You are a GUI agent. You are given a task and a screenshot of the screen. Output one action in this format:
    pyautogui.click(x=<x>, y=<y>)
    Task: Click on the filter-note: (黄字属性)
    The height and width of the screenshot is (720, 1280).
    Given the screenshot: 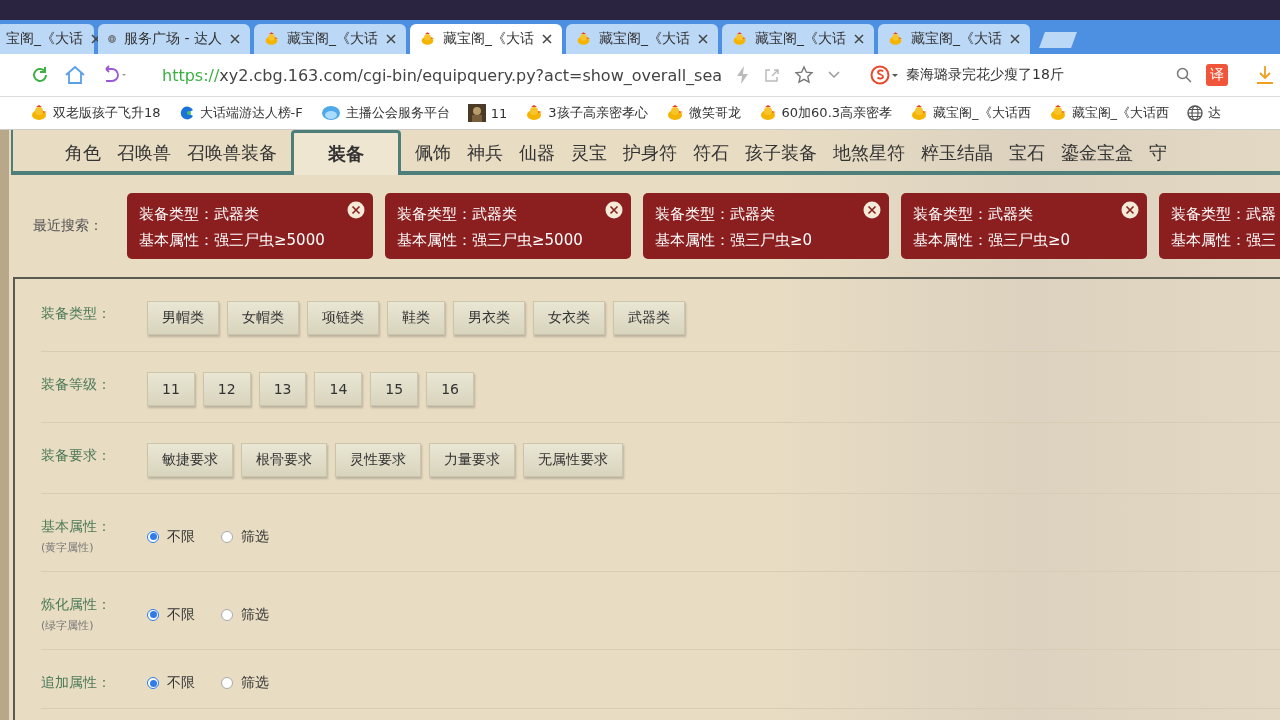 What is the action you would take?
    pyautogui.click(x=68, y=547)
    